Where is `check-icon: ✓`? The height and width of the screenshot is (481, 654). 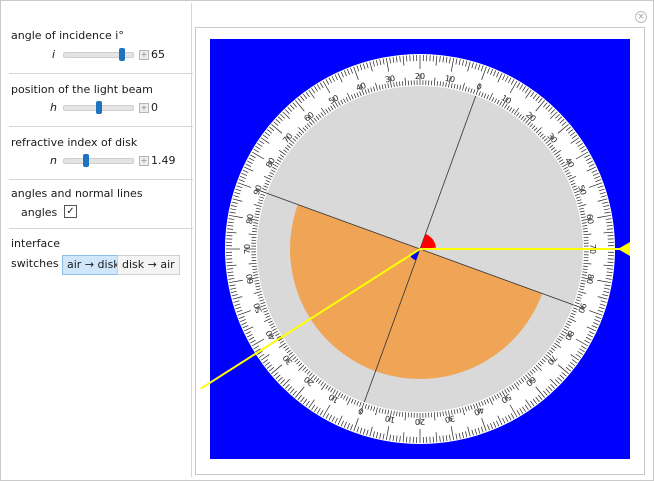
check-icon: ✓ is located at coordinates (70, 211).